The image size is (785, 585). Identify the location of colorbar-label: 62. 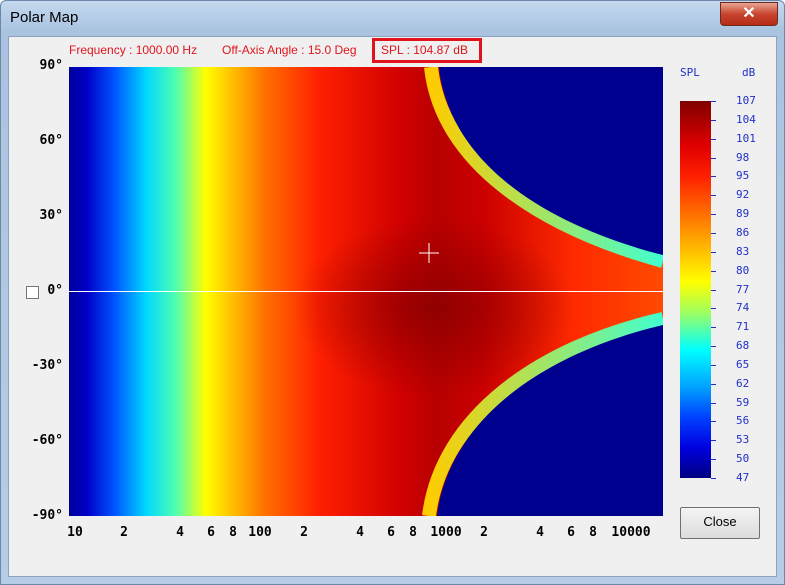
(743, 383).